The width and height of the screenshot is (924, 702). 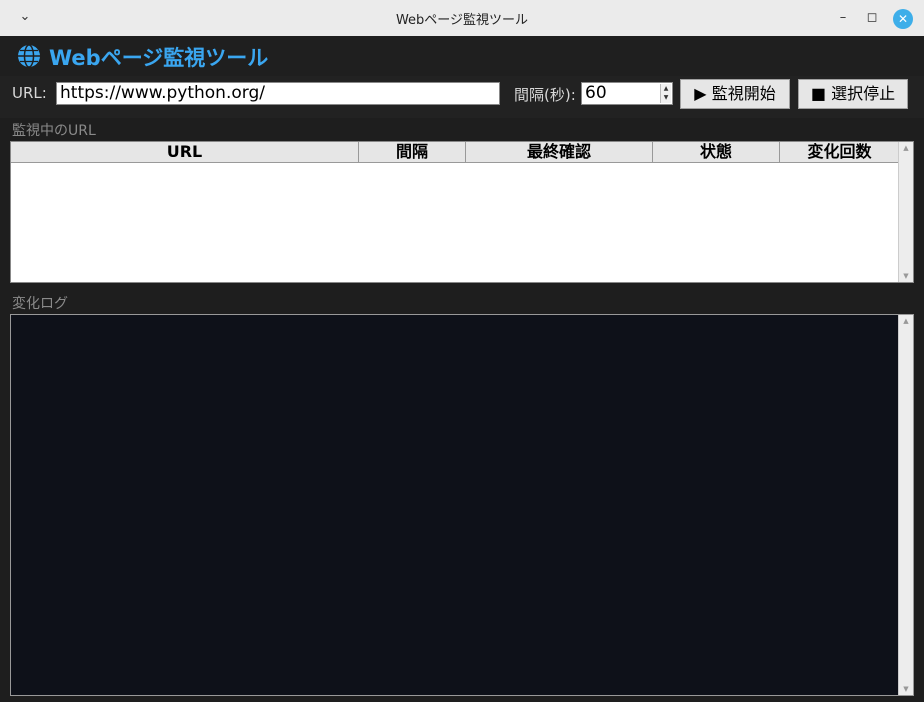 I want to click on column-header-interval: 間隔, so click(x=412, y=152).